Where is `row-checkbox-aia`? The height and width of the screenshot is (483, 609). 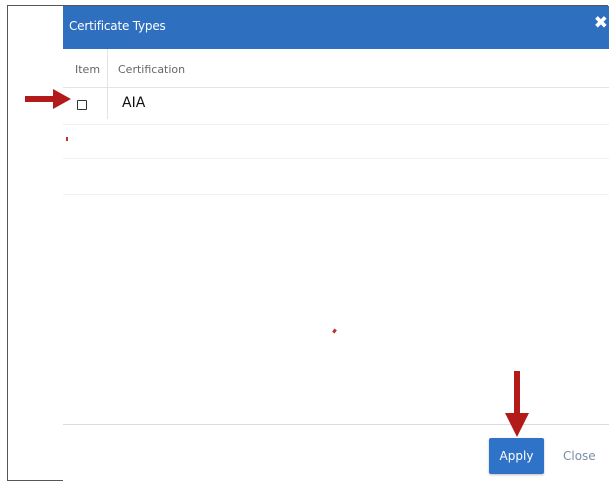
row-checkbox-aia is located at coordinates (82, 105).